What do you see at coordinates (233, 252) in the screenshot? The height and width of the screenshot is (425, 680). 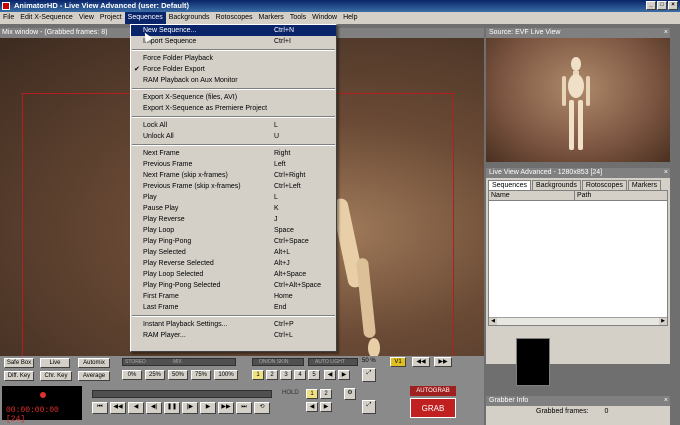 I see `menu-item-play-selected: Play Selected Alt+L` at bounding box center [233, 252].